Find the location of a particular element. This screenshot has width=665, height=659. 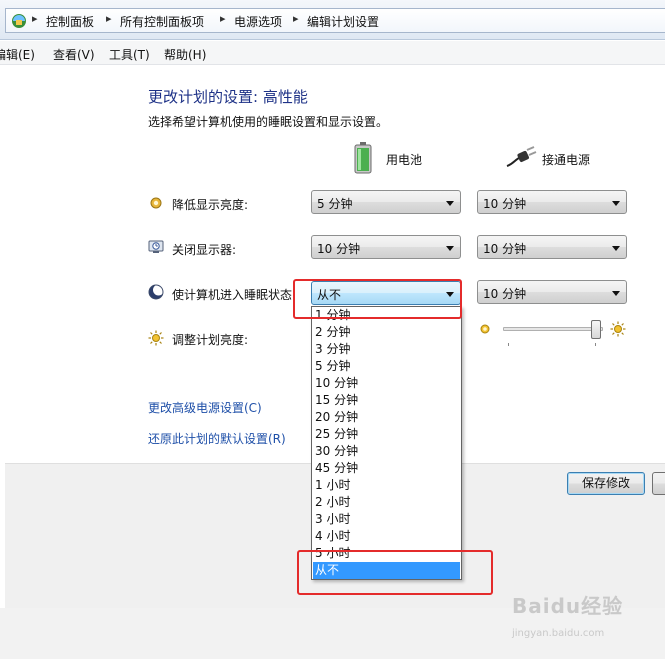

watermark-url: jingyan.baidu.com is located at coordinates (558, 633).